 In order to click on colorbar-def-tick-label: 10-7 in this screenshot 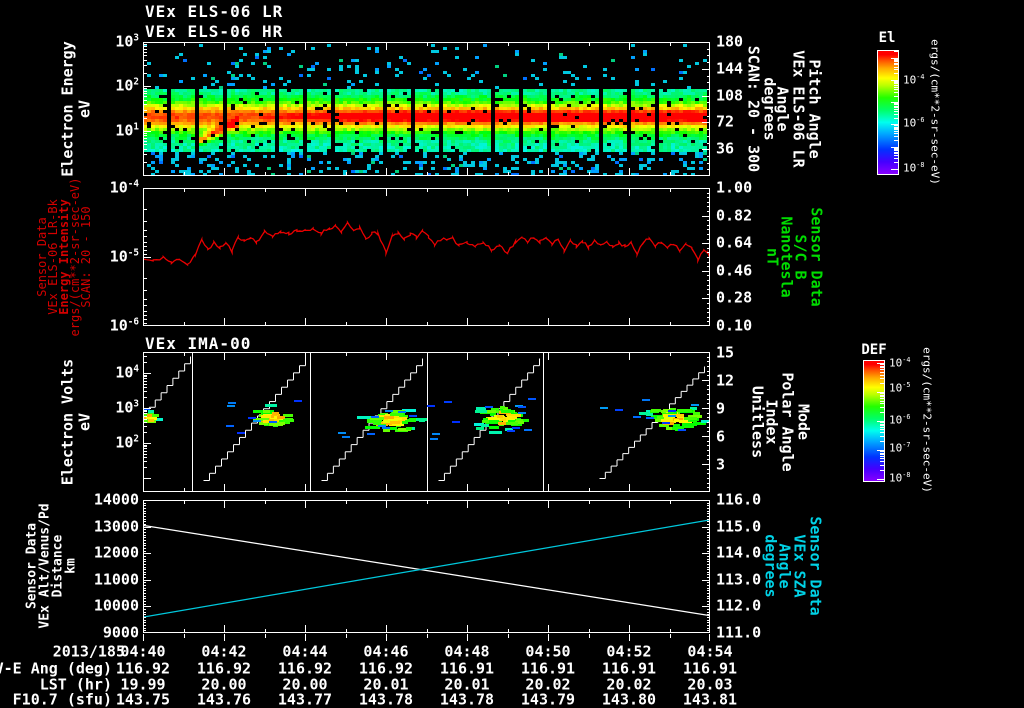, I will do `click(900, 447)`.